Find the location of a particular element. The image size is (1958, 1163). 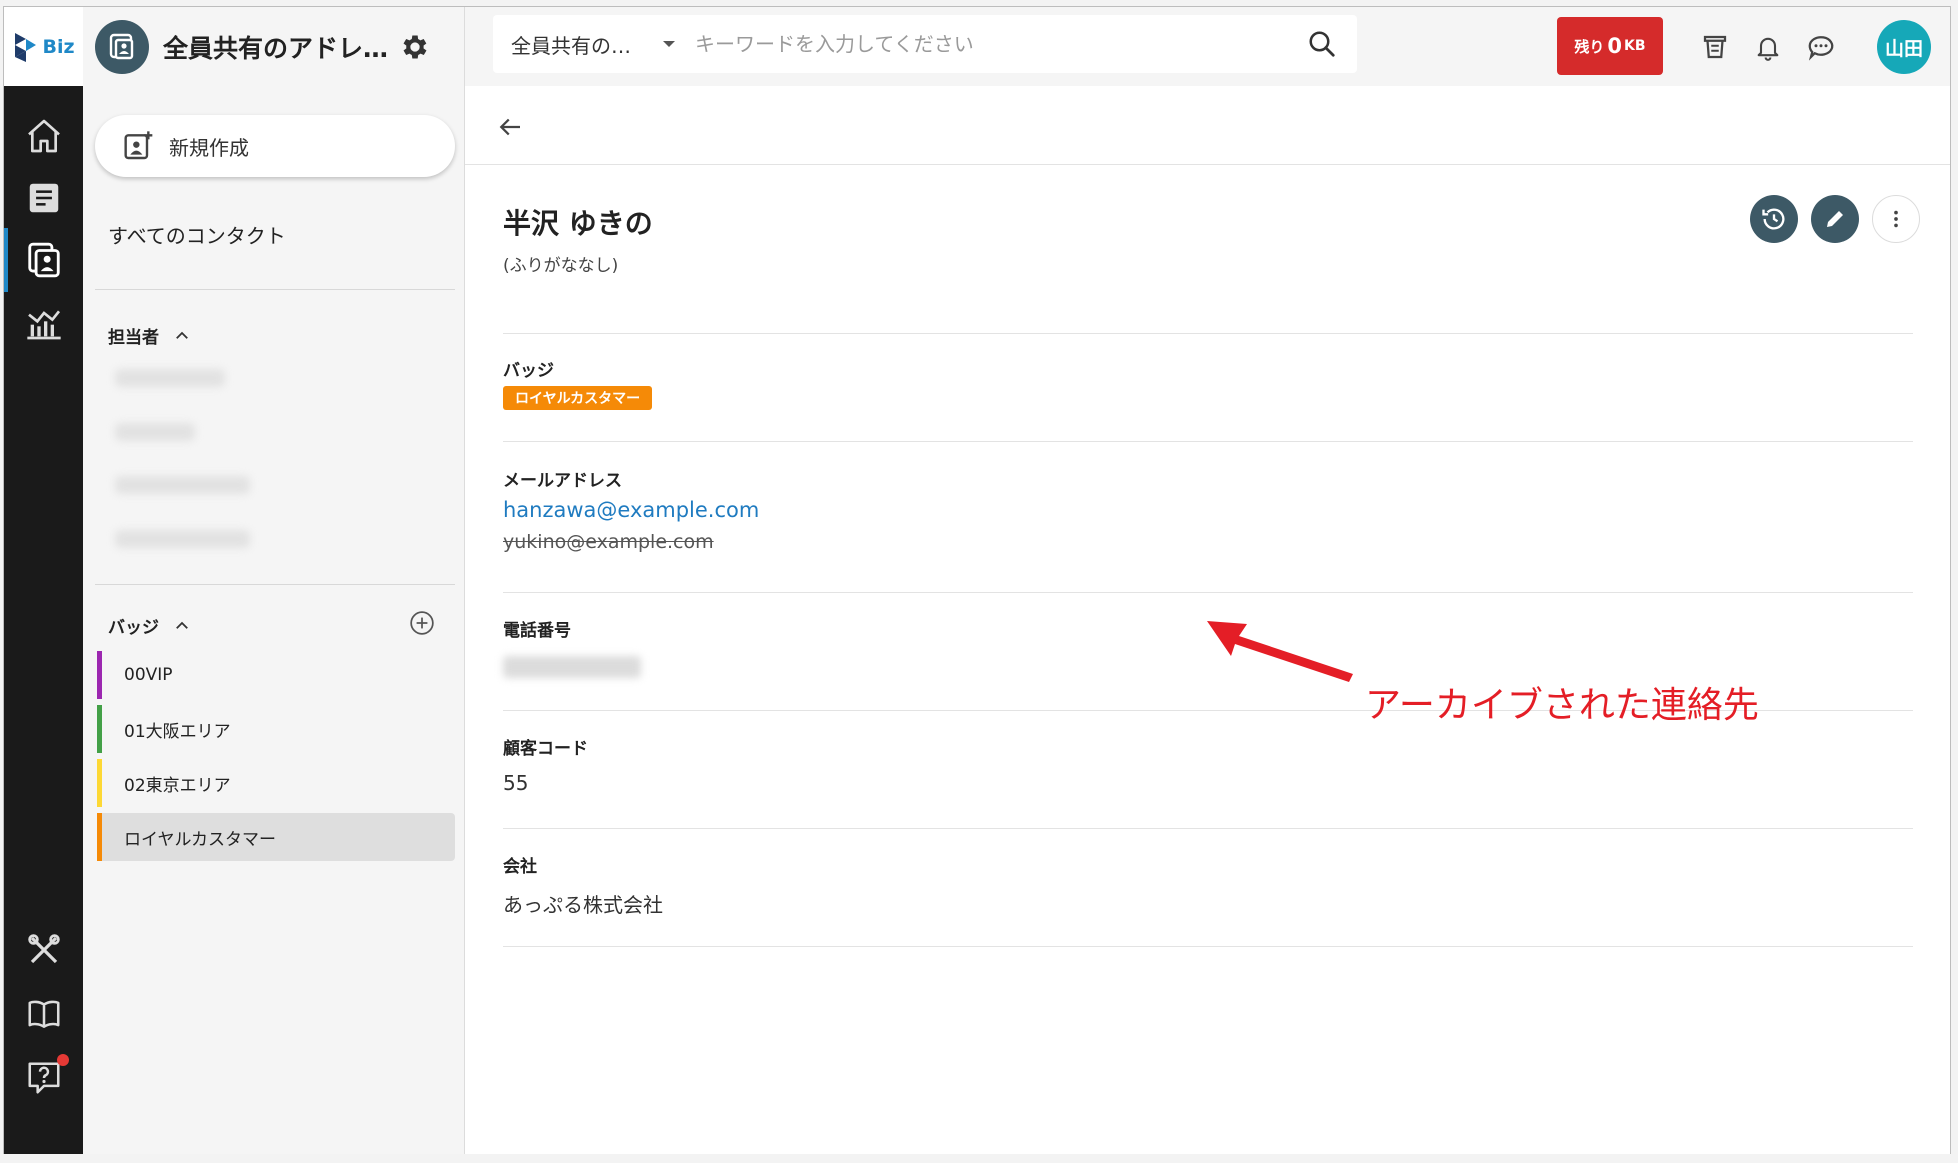

rail-address-book is located at coordinates (43, 260).